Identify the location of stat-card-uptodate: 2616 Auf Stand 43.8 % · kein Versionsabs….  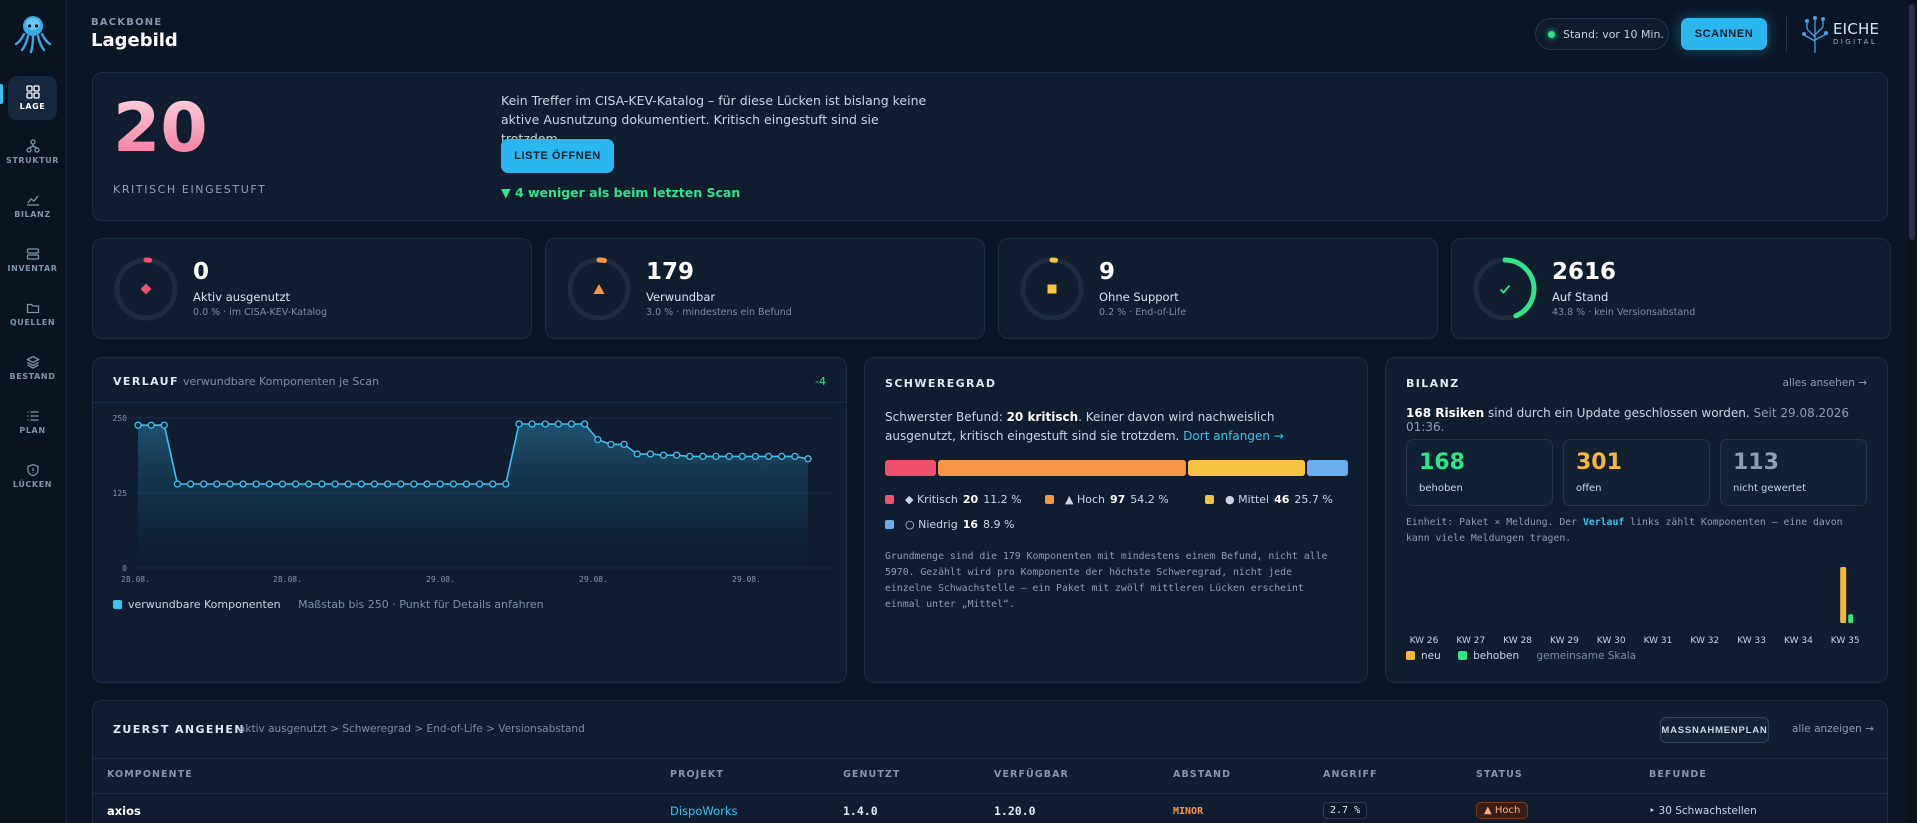
(1671, 288).